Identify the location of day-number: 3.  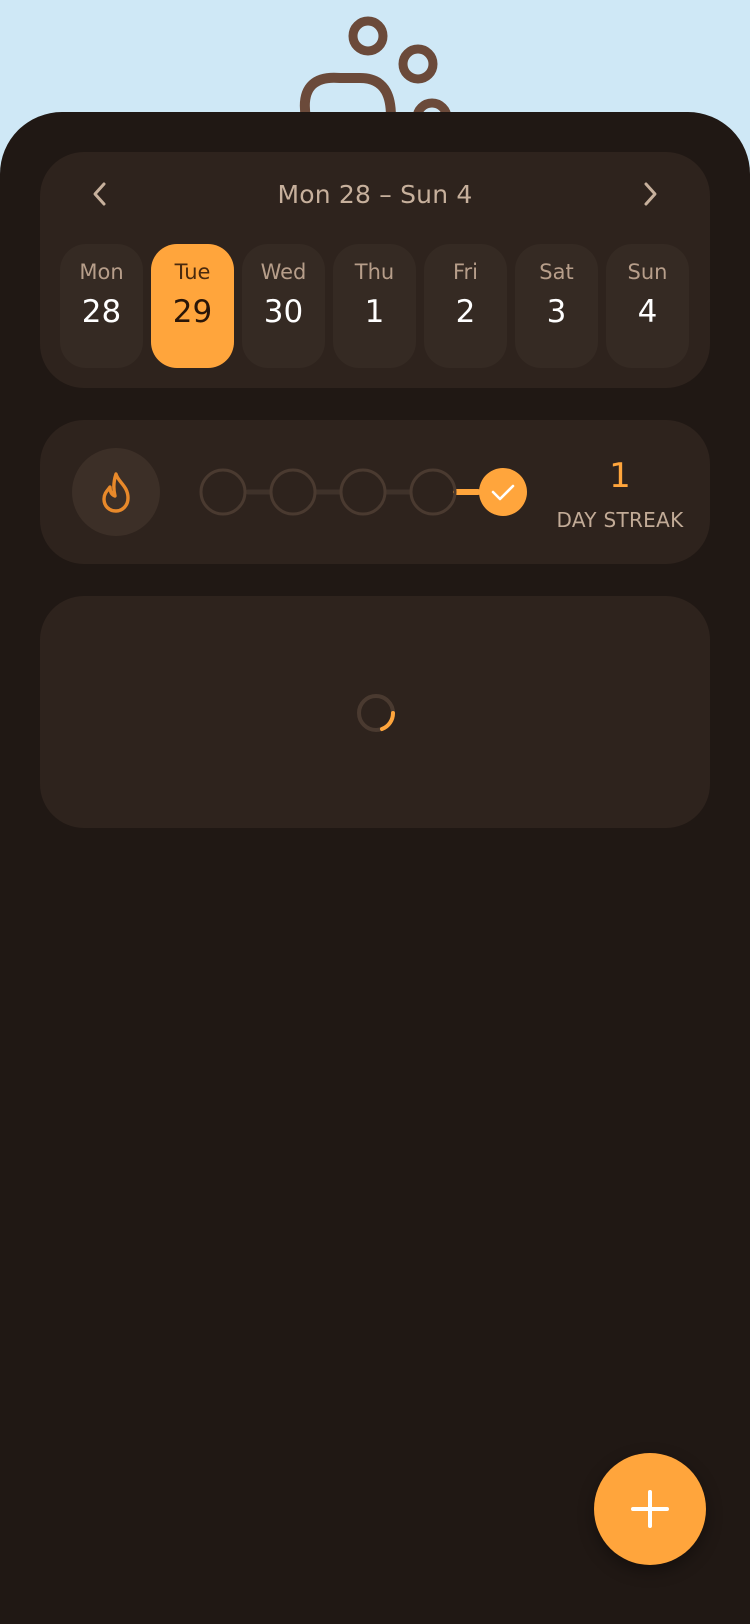
(556, 312).